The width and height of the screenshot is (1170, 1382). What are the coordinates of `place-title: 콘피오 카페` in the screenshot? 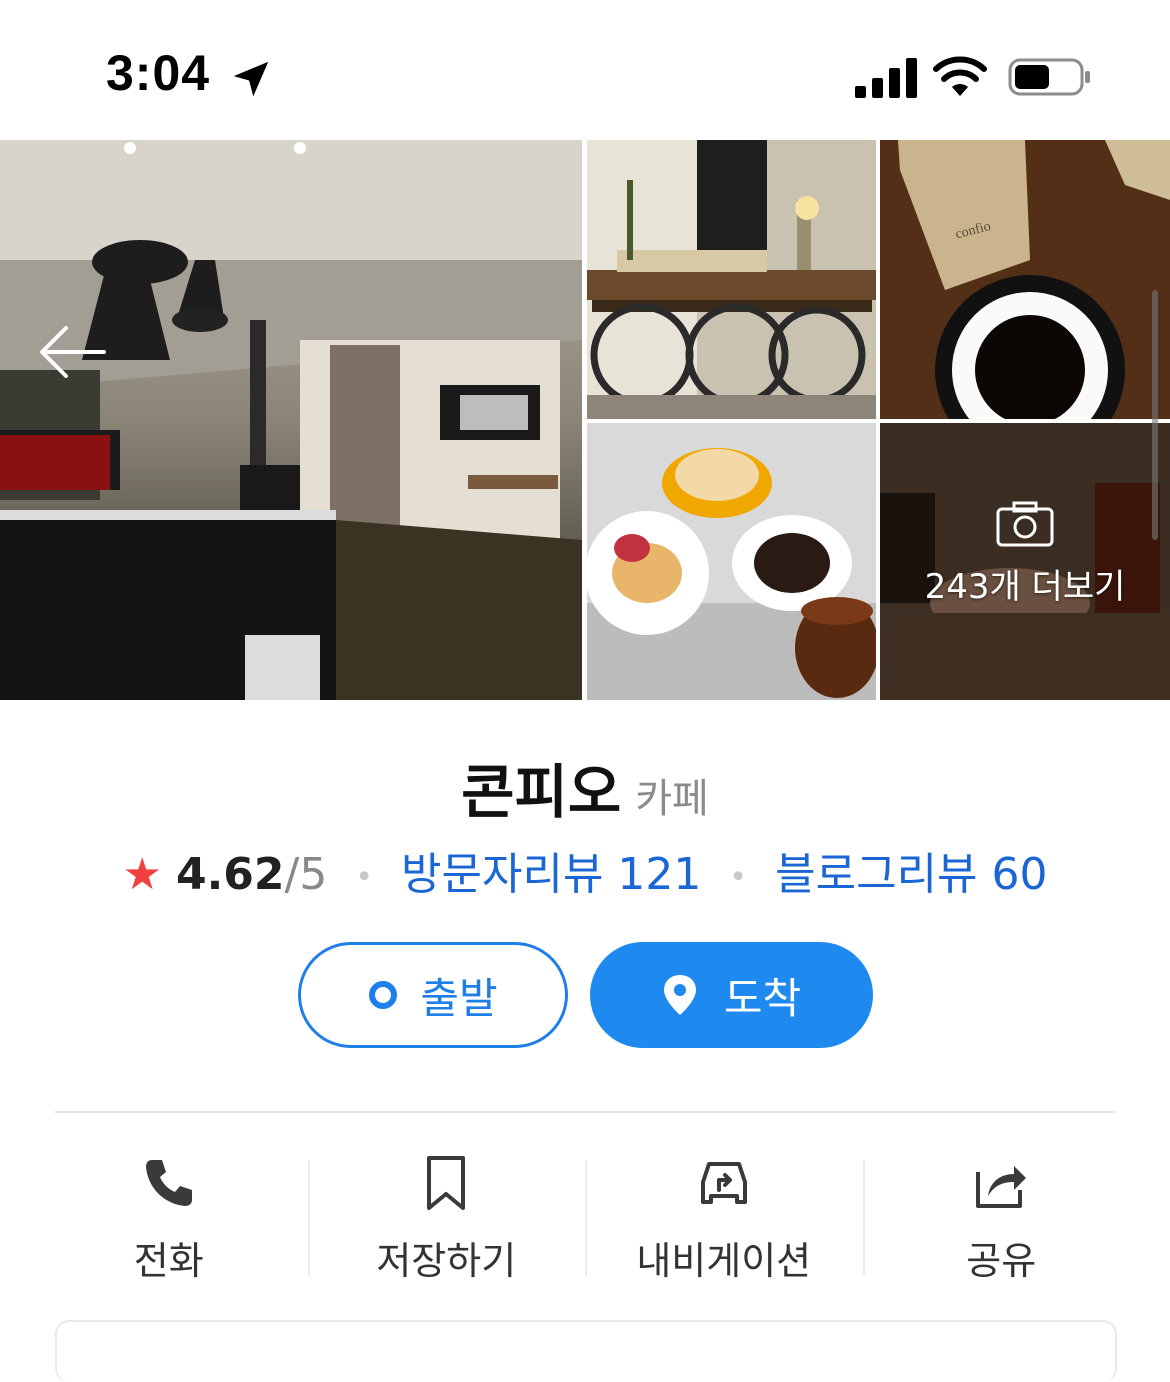 It's located at (585, 787).